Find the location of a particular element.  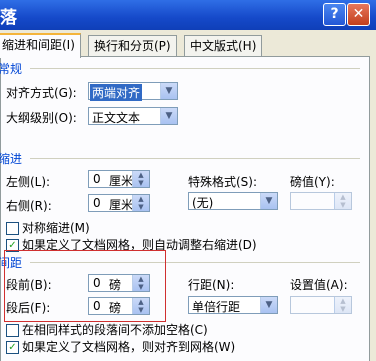

snap-to-grid-checkbox: ✓ is located at coordinates (12, 347).